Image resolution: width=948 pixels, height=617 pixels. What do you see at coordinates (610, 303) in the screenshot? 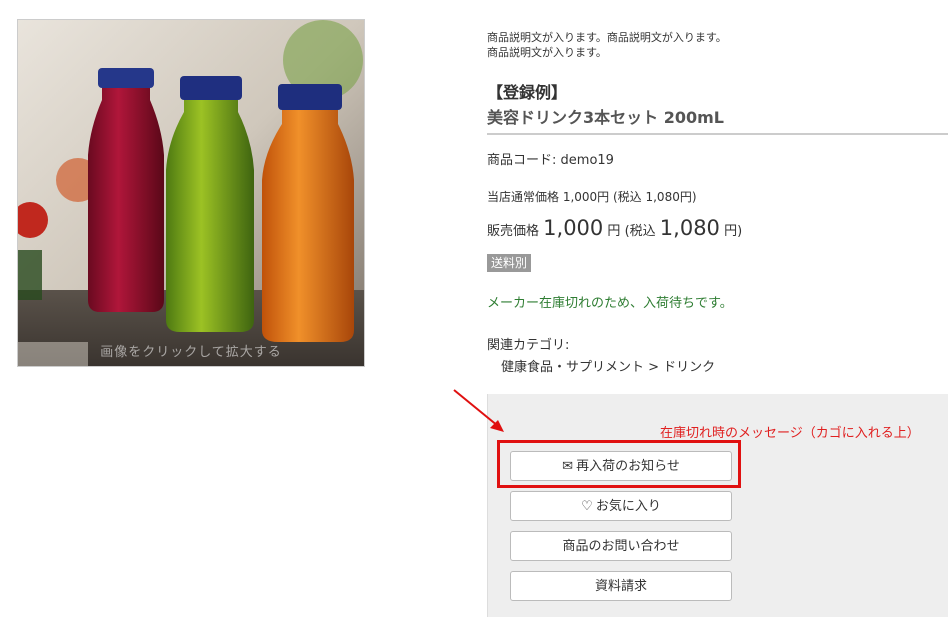
I see `stock-status-message: メーカー在庫切れのため、入荷待ちです。` at bounding box center [610, 303].